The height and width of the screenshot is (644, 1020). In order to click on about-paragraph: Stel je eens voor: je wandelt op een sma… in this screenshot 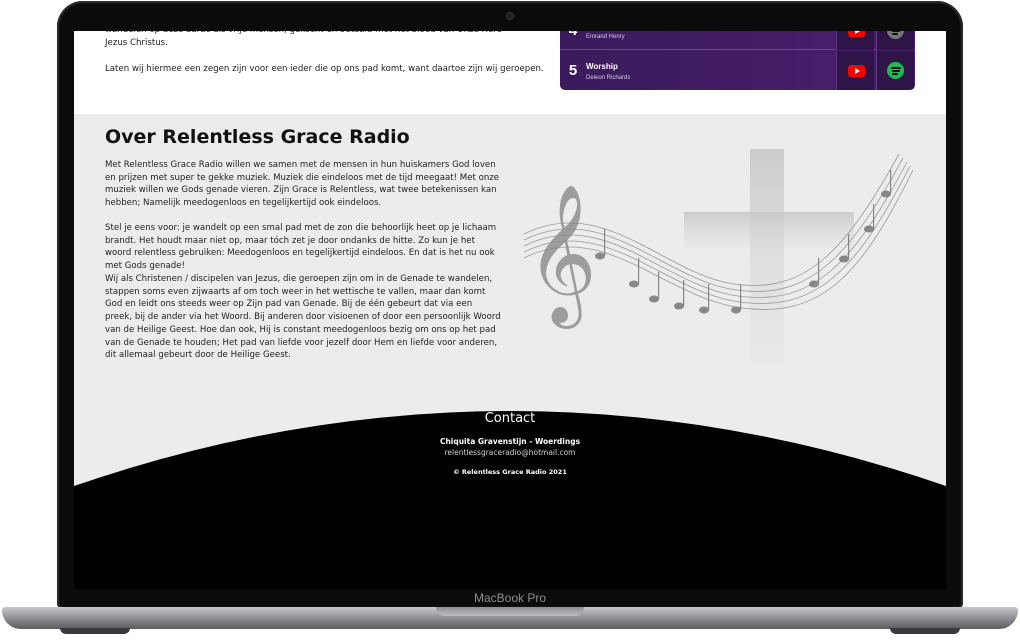, I will do `click(301, 247)`.